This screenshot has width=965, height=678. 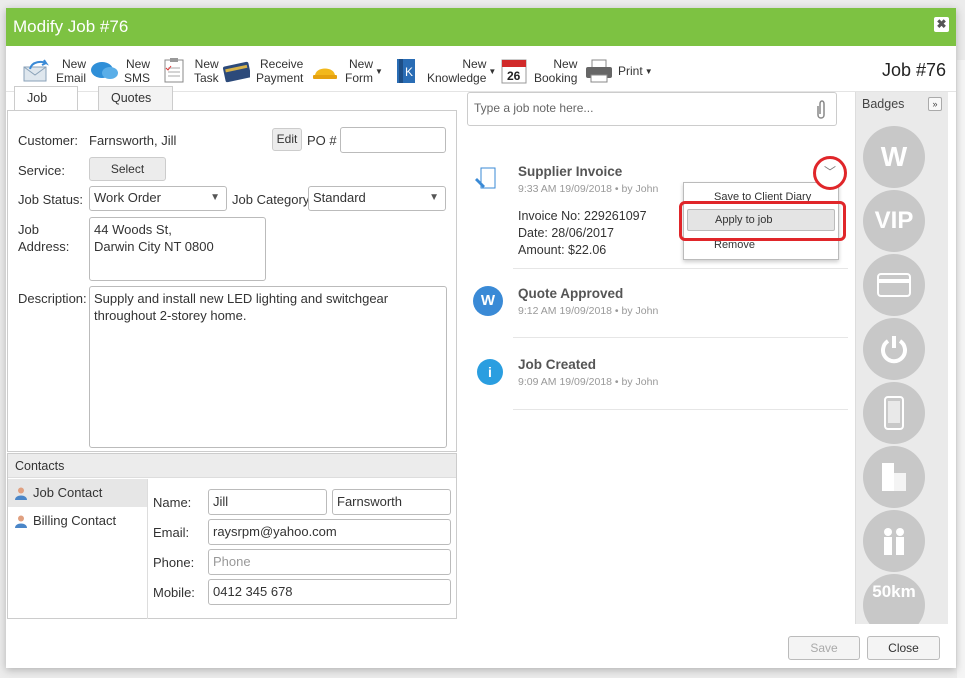 I want to click on badges-title: Badges, so click(x=883, y=104).